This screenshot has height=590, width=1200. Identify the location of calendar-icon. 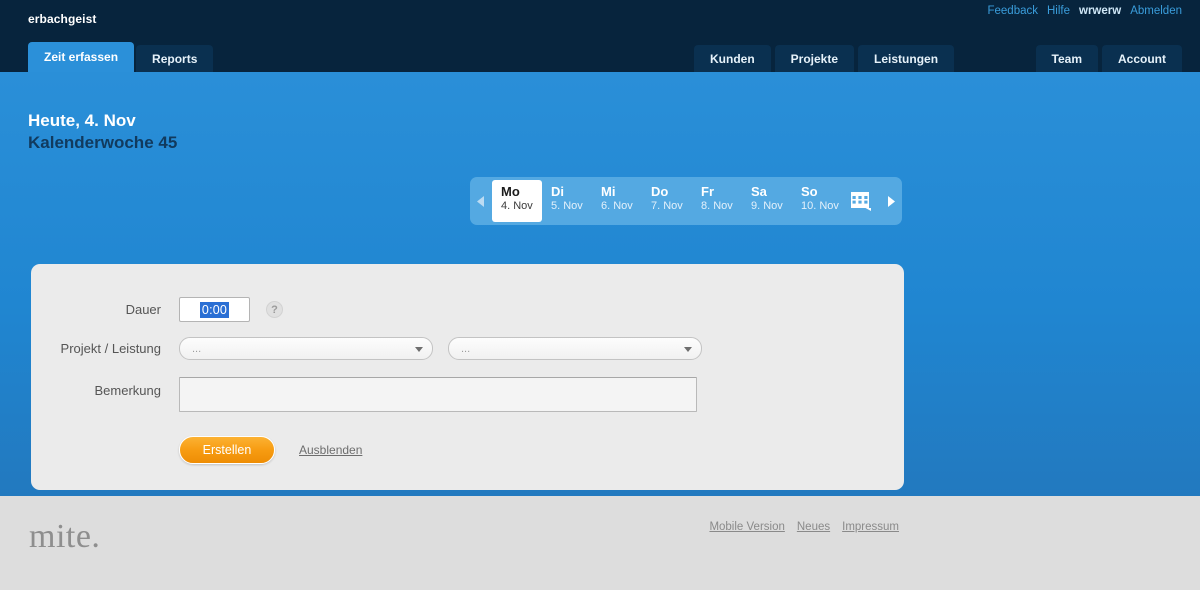
(861, 201).